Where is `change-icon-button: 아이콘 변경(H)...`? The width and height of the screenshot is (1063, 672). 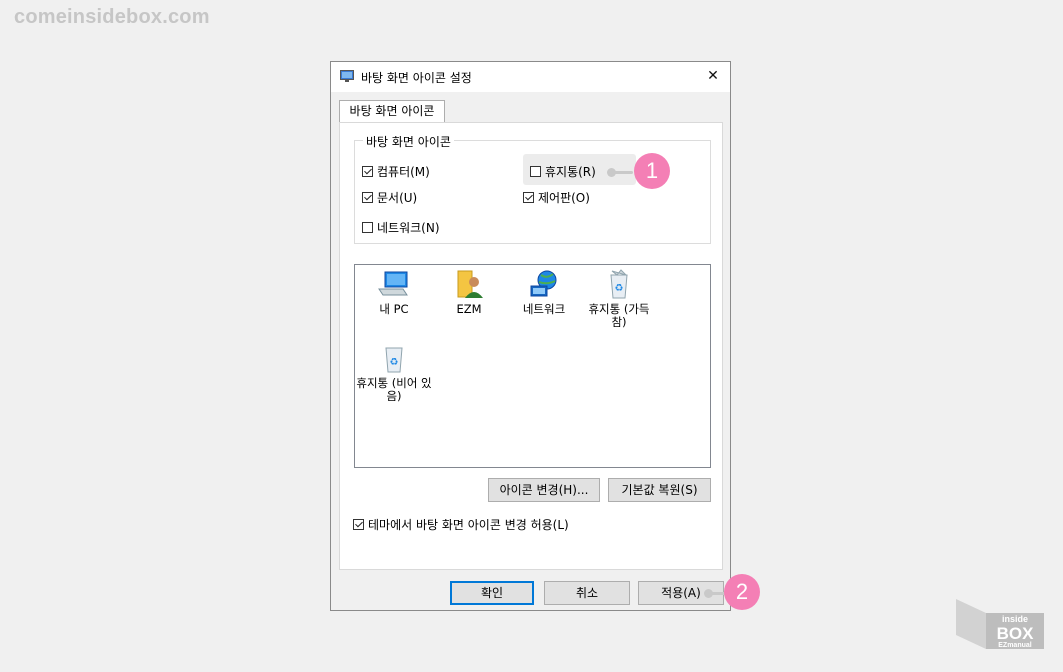
change-icon-button: 아이콘 변경(H)... is located at coordinates (544, 490).